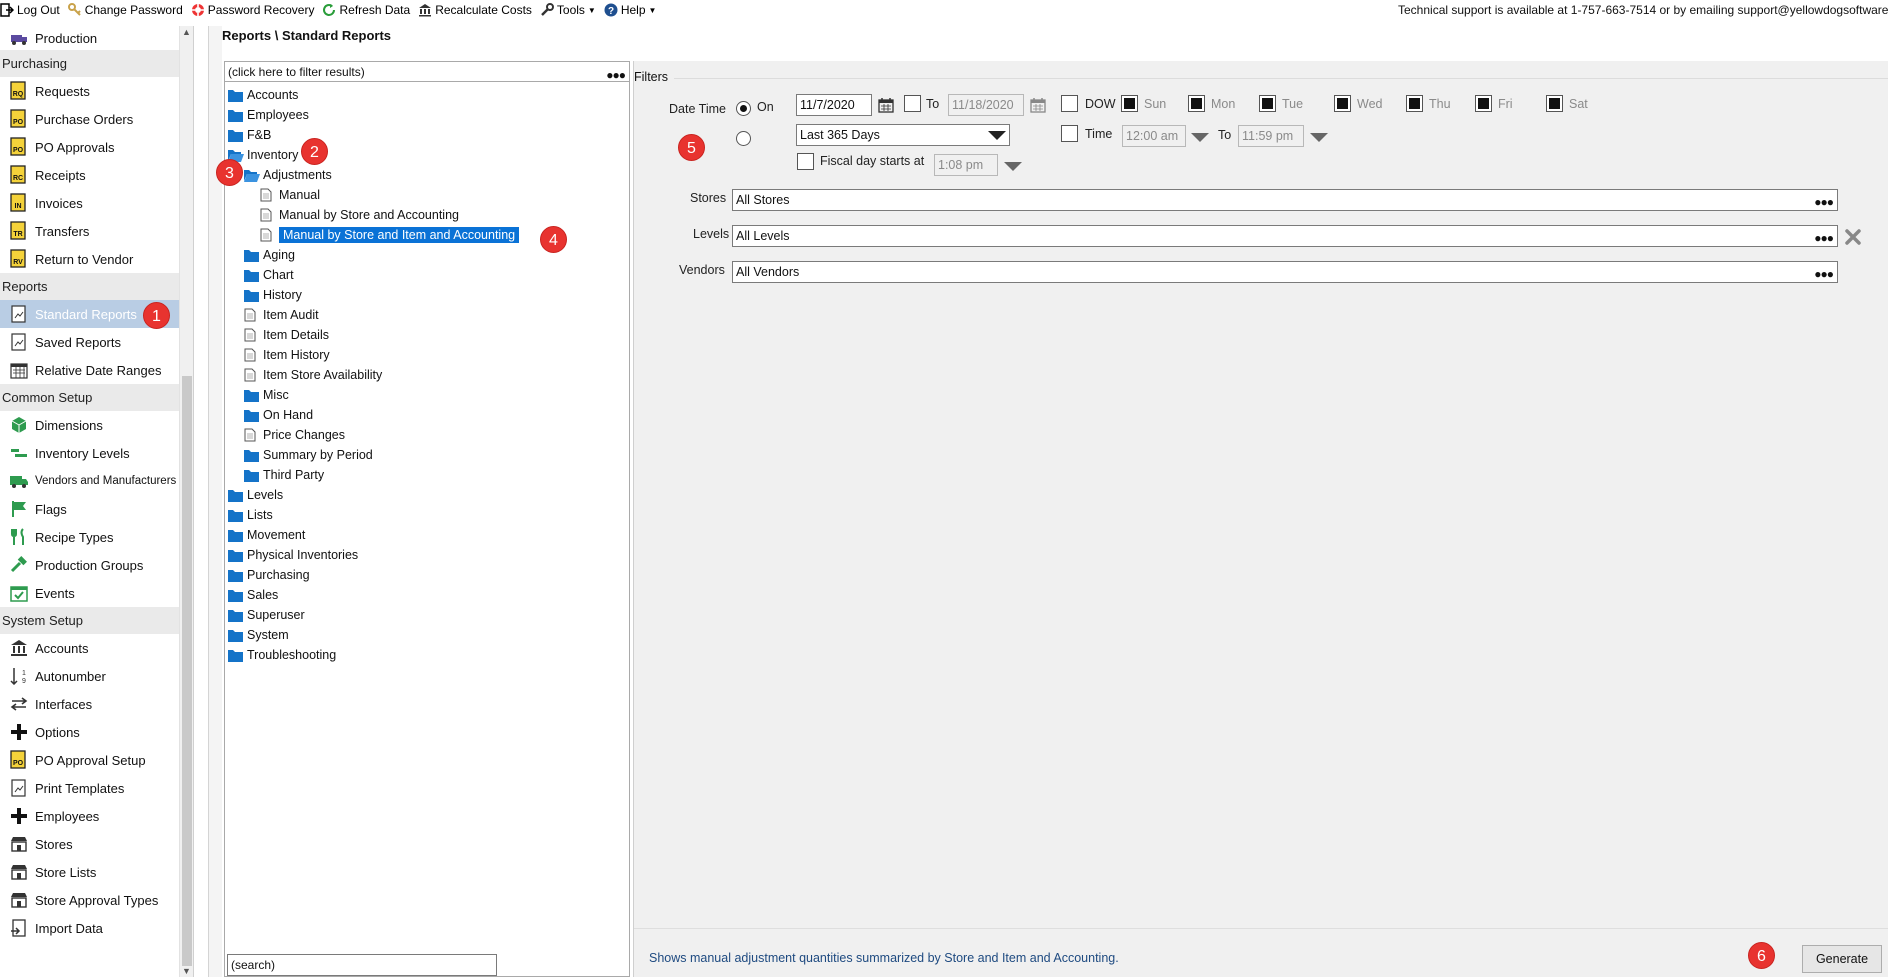 The width and height of the screenshot is (1888, 977). Describe the element at coordinates (834, 105) in the screenshot. I see `on-date-input: 11/7/2020` at that location.